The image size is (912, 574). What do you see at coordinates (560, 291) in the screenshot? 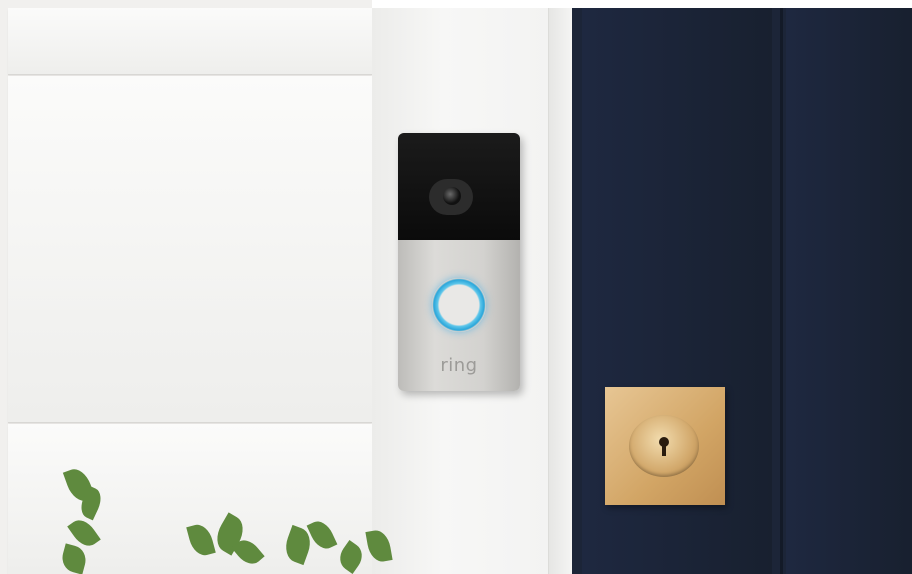
I see `door-jamb` at bounding box center [560, 291].